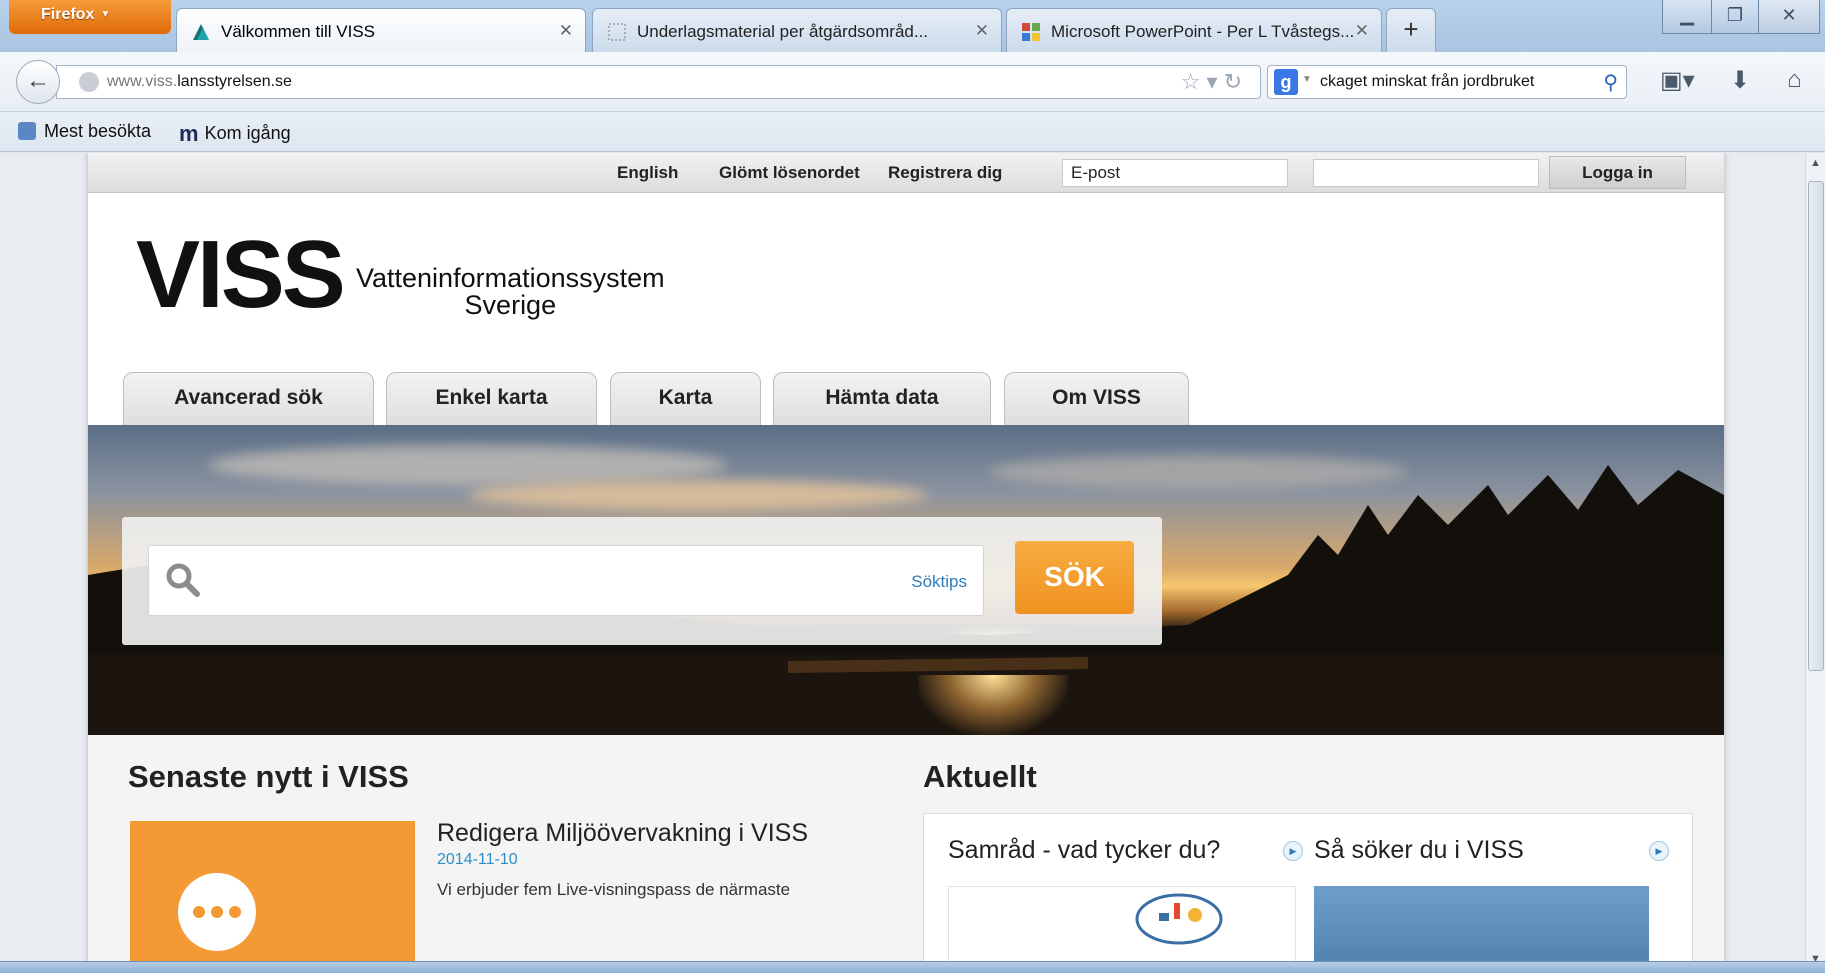 The height and width of the screenshot is (973, 1825). Describe the element at coordinates (1179, 919) in the screenshot. I see `speech-bubble-icon` at that location.